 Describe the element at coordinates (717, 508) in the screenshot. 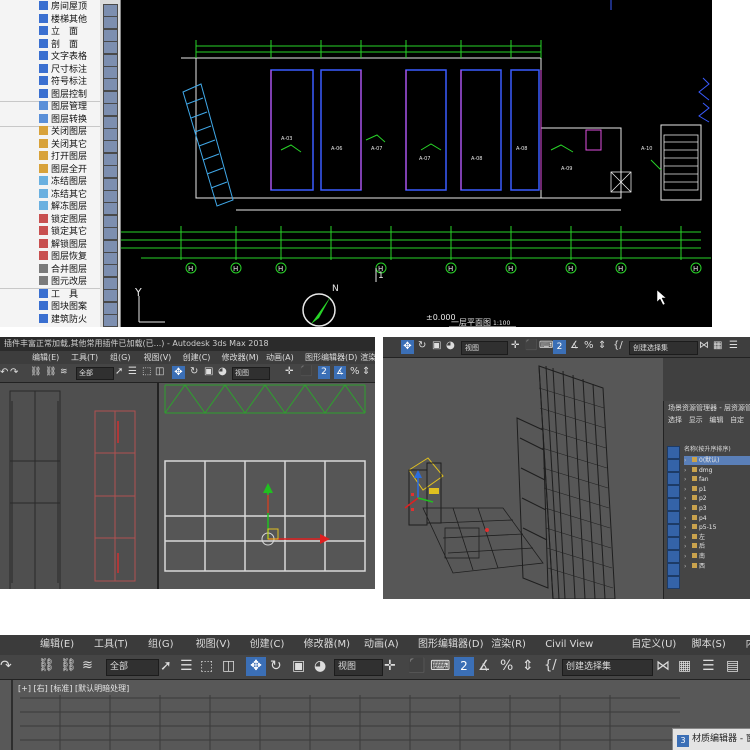

I see `layer-row: › p3` at that location.